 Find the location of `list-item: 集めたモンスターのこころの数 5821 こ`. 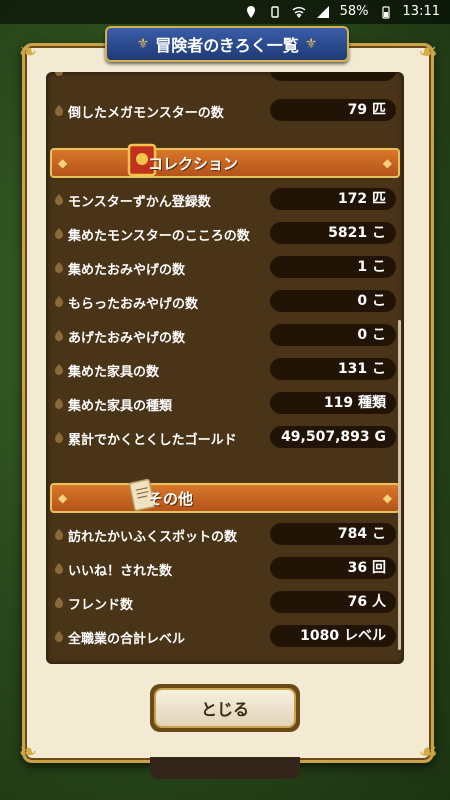

list-item: 集めたモンスターのこころの数 5821 こ is located at coordinates (225, 234).